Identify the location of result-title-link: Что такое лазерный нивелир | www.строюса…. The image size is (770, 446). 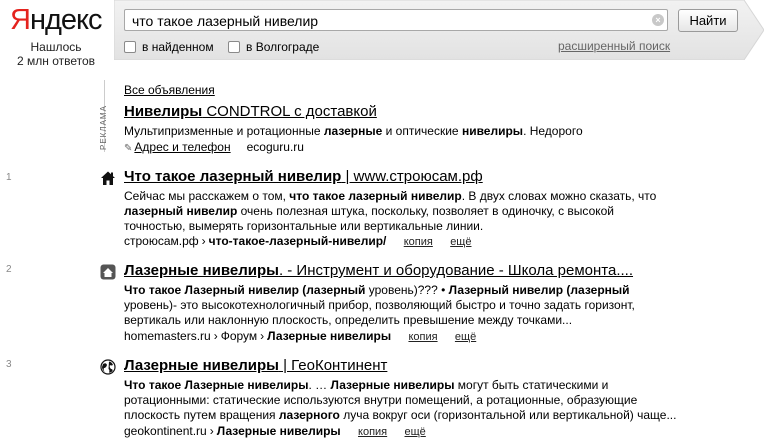
(303, 176).